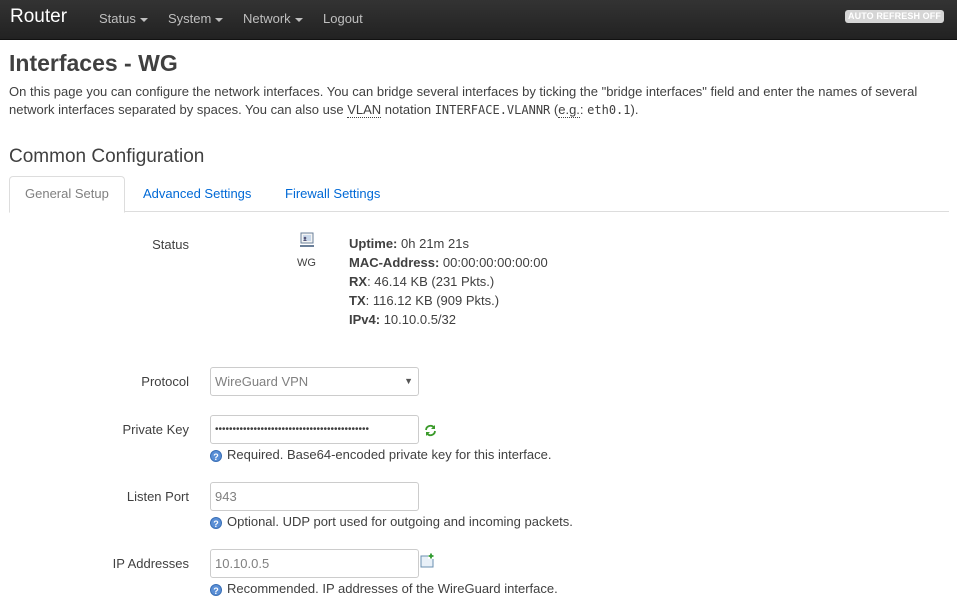  Describe the element at coordinates (262, 381) in the screenshot. I see `protocol-selected-value: WireGuard VPN` at that location.